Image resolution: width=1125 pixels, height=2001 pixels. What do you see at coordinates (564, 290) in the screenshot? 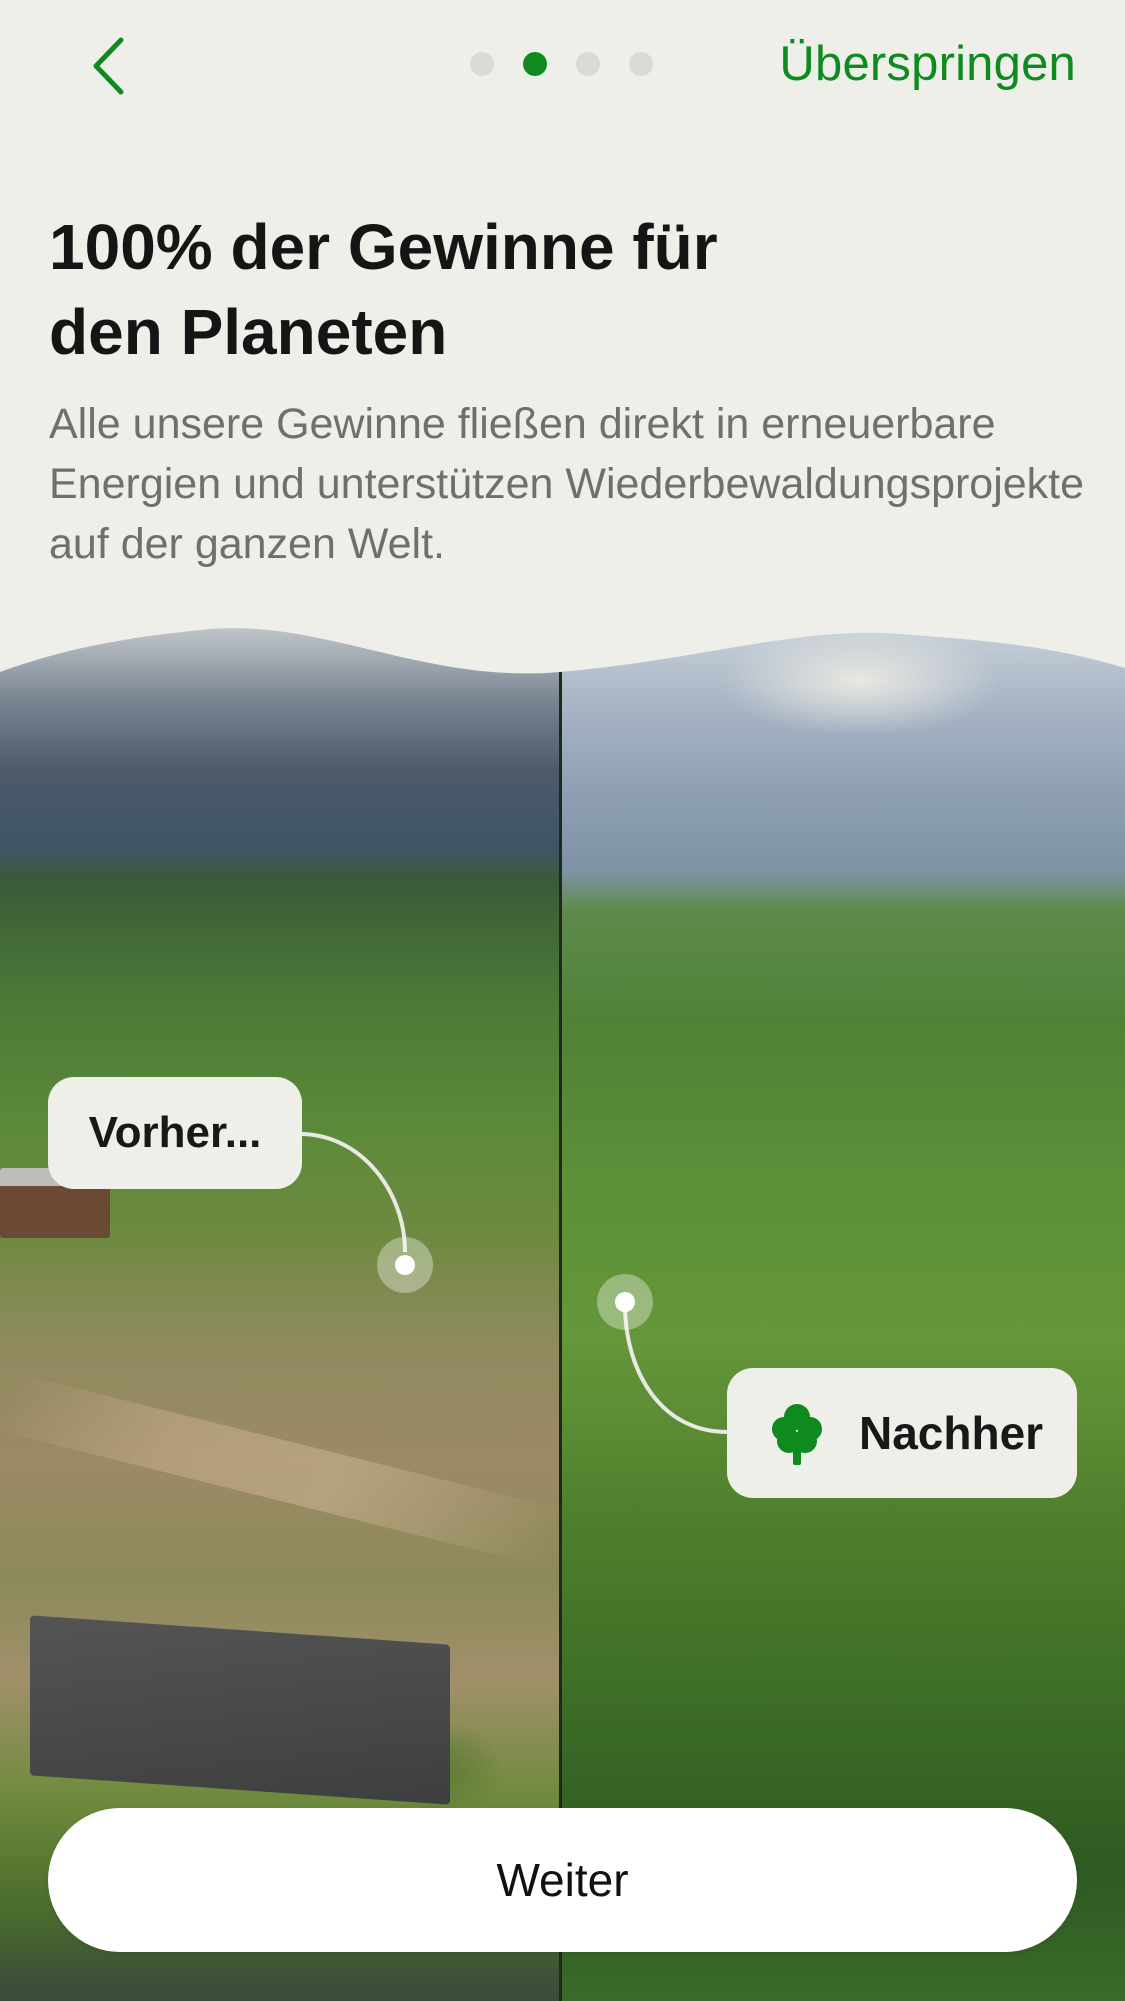
I see `page-title: 100% der Gewinne für den Planeten` at bounding box center [564, 290].